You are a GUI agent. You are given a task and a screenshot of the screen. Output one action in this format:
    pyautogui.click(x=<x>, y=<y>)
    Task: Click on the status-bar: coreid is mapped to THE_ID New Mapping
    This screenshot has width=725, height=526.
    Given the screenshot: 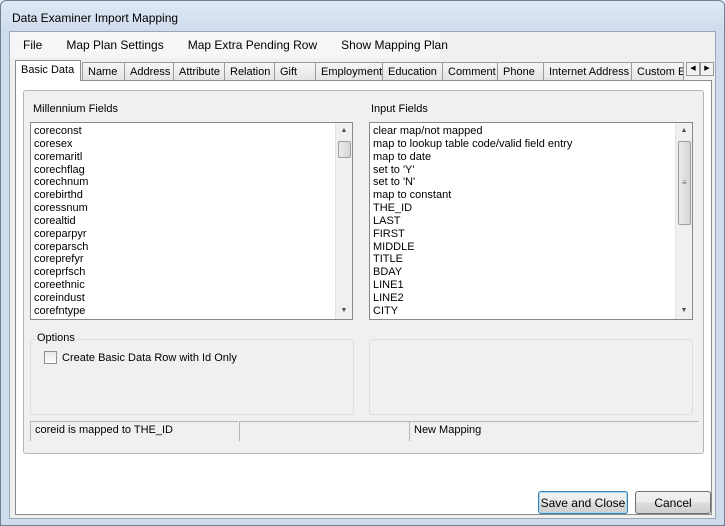 What is the action you would take?
    pyautogui.click(x=365, y=431)
    